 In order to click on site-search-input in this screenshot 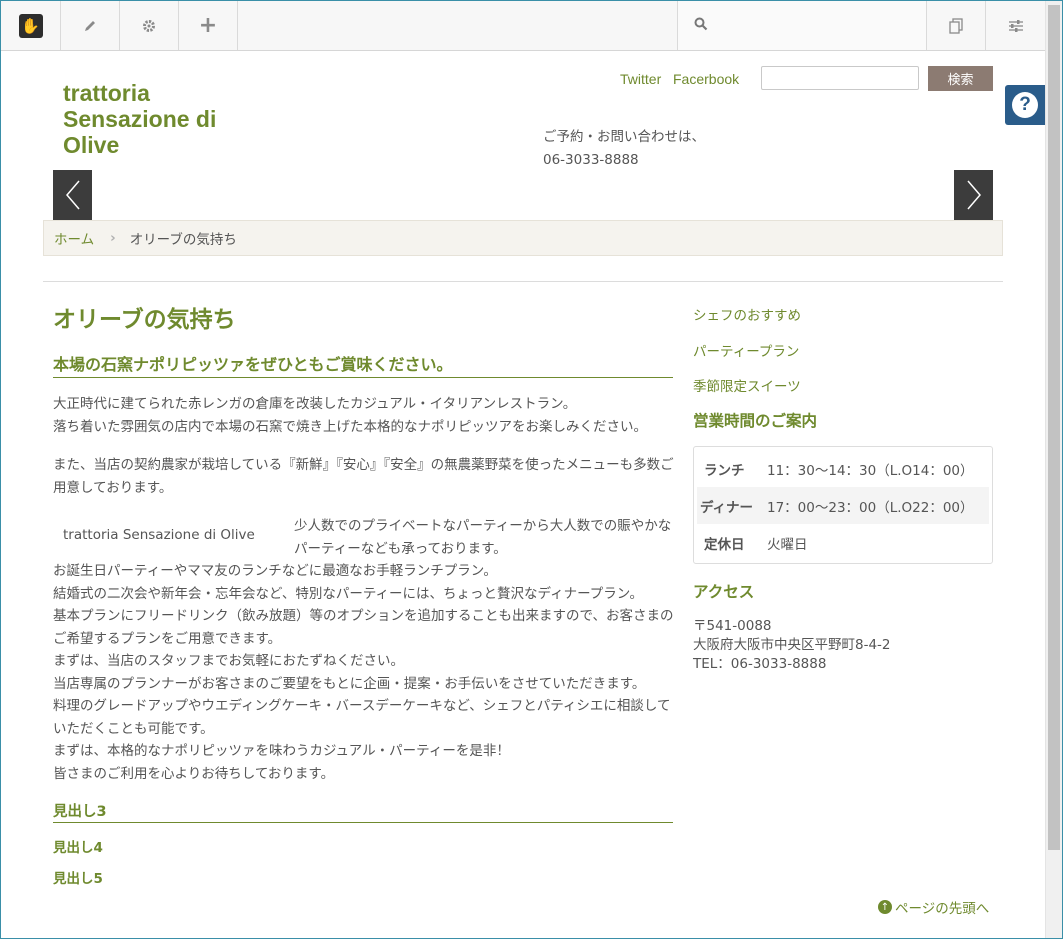, I will do `click(840, 78)`.